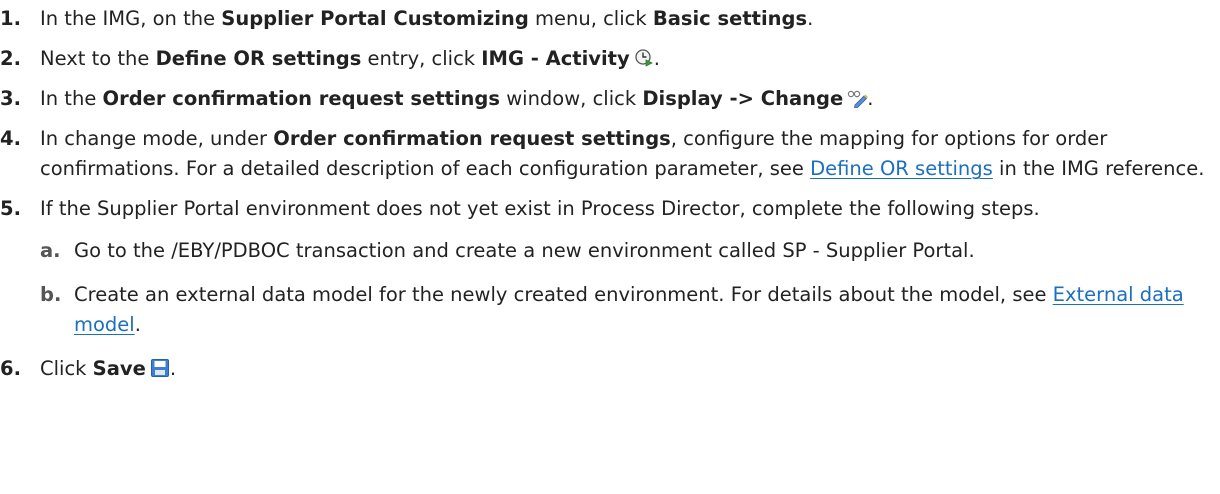  I want to click on step-number: 6., so click(10, 368).